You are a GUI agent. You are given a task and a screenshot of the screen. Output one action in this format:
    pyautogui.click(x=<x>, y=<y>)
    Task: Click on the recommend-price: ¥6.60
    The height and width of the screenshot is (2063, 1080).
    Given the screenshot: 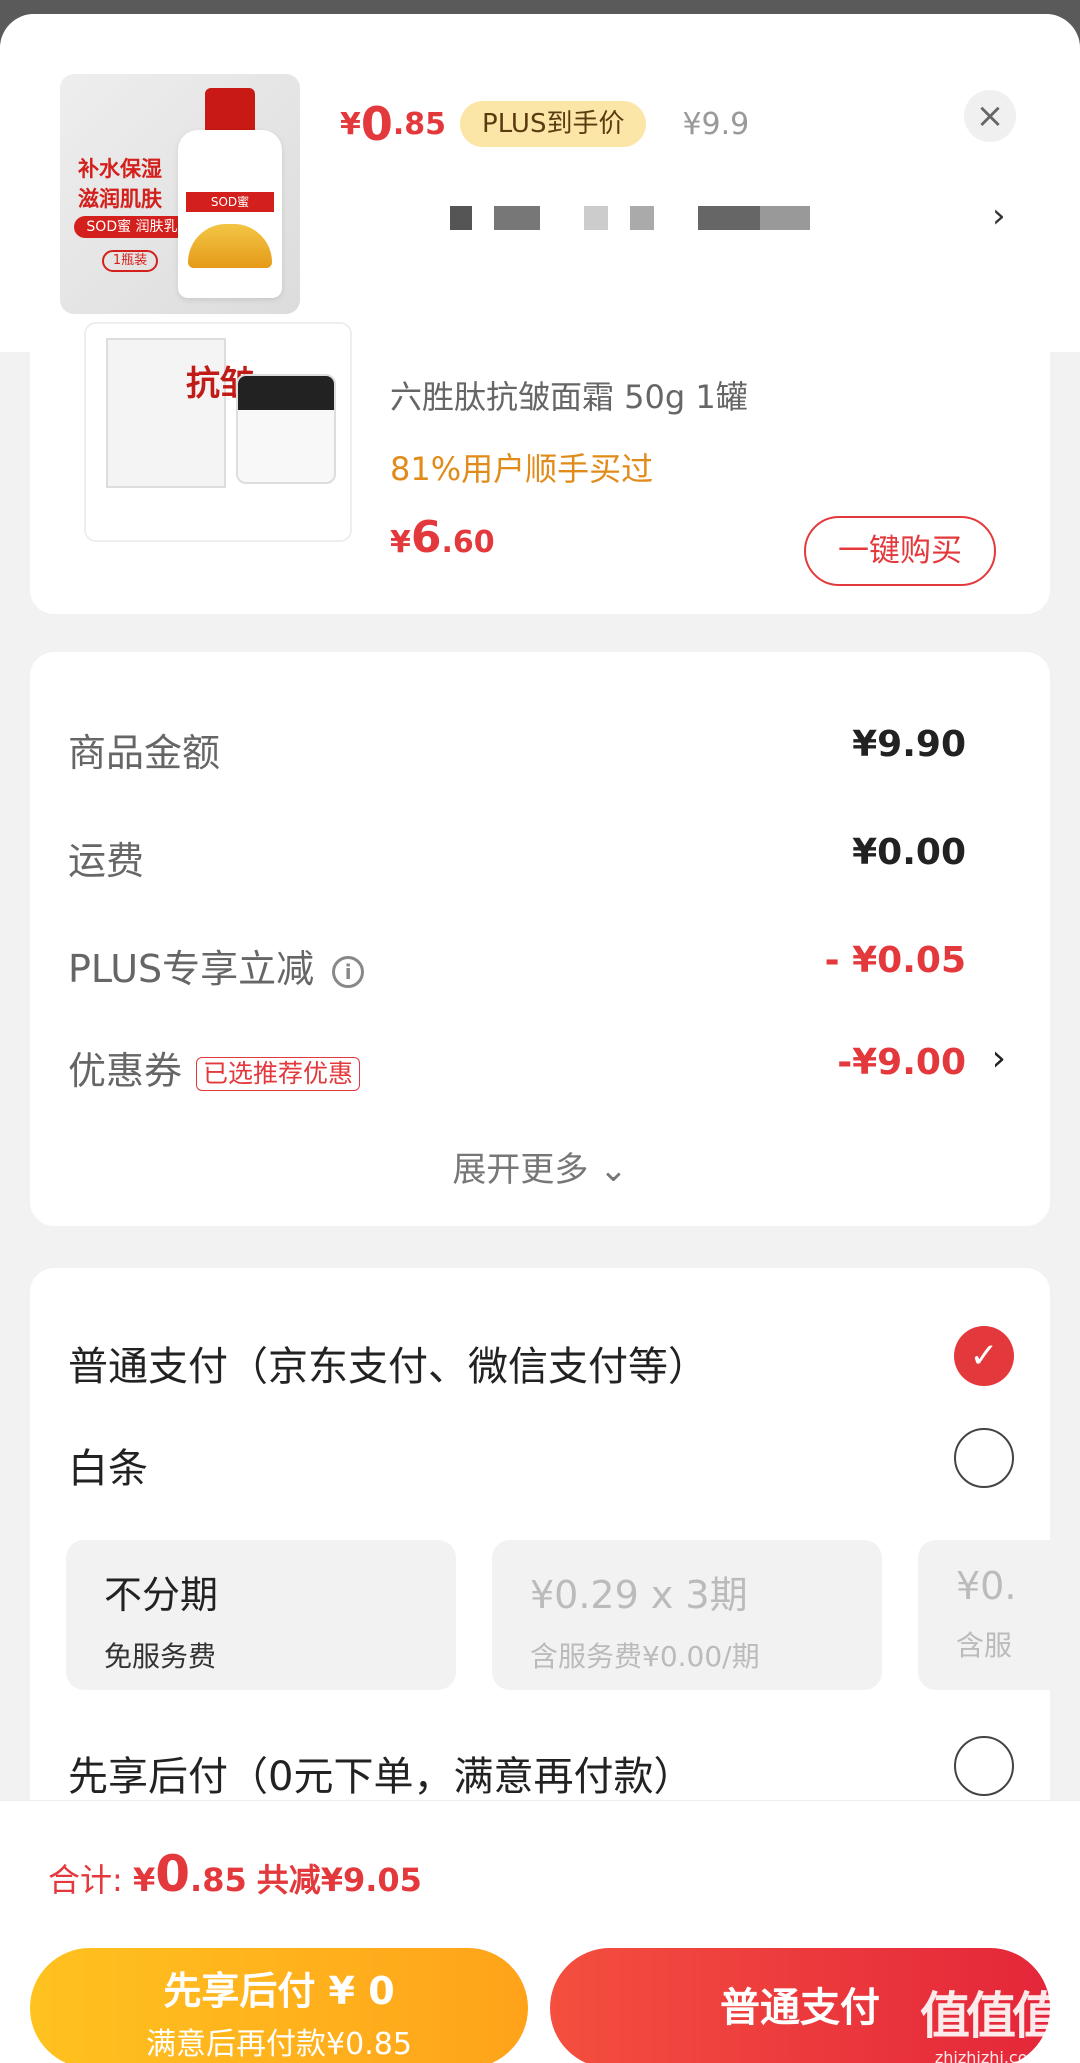 What is the action you would take?
    pyautogui.click(x=442, y=537)
    